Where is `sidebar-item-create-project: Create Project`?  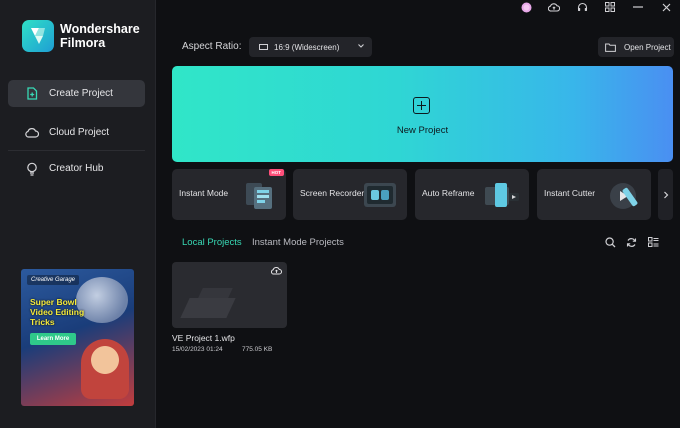 sidebar-item-create-project: Create Project is located at coordinates (76, 93).